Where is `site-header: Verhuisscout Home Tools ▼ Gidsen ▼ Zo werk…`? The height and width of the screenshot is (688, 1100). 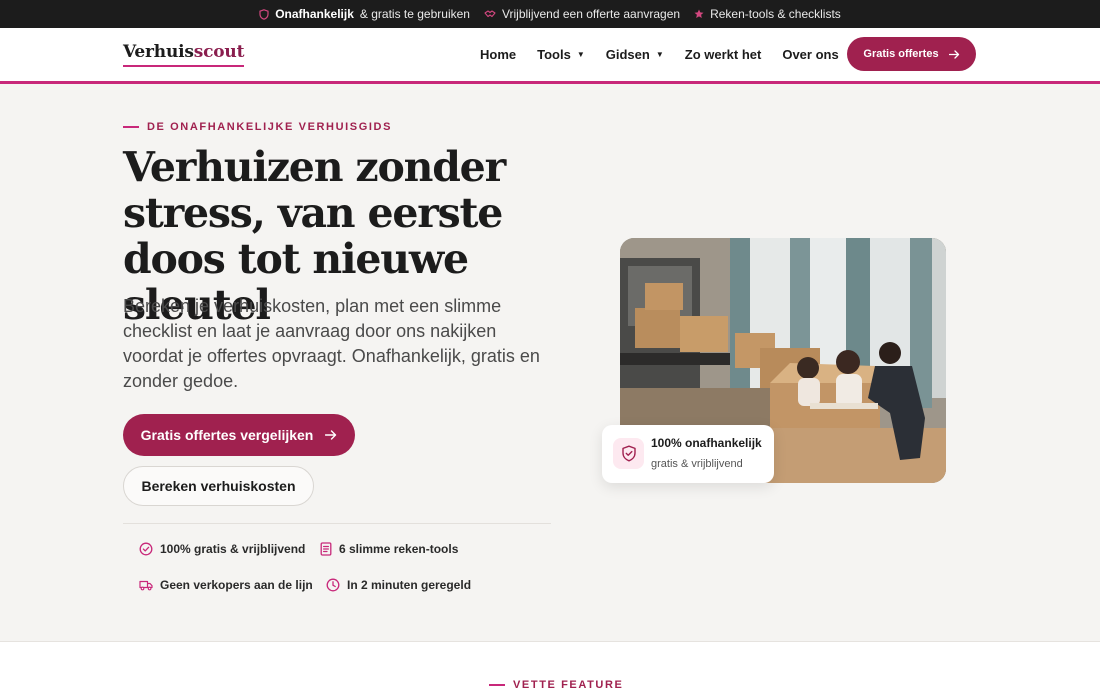 site-header: Verhuisscout Home Tools ▼ Gidsen ▼ Zo werk… is located at coordinates (550, 56).